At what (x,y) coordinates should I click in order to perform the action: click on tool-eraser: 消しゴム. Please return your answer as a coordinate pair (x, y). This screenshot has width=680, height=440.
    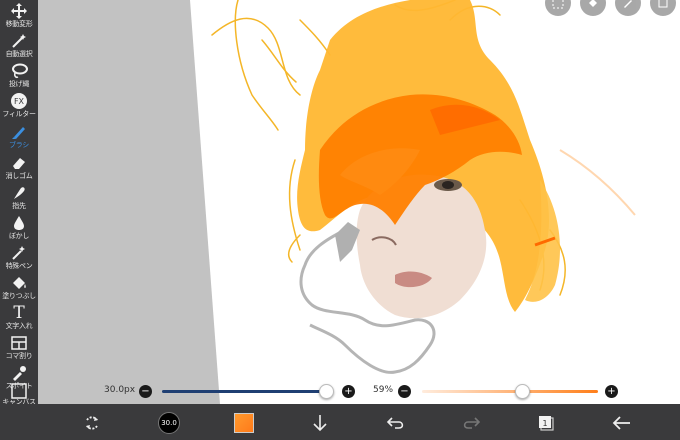
    Looking at the image, I should click on (19, 171).